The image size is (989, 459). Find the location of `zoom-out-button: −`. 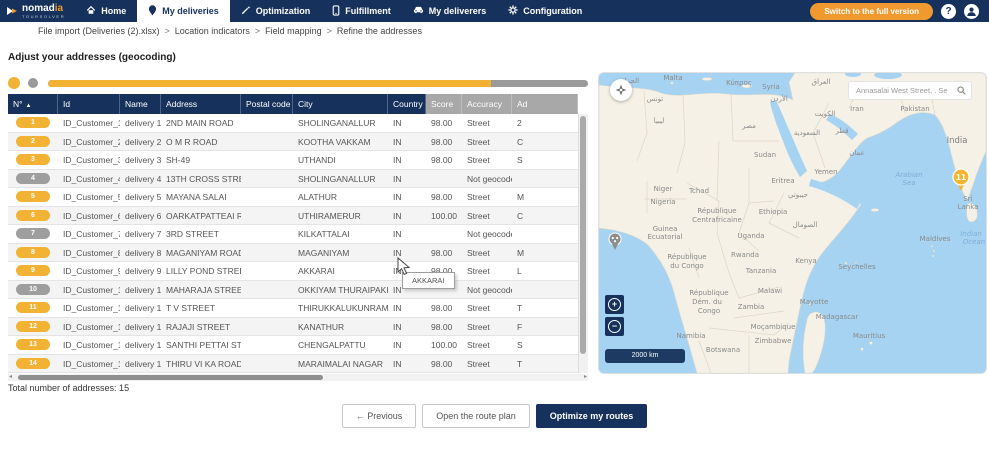

zoom-out-button: − is located at coordinates (614, 326).